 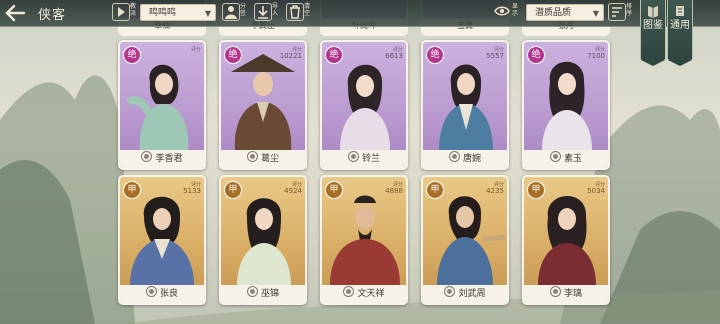 I want to click on hero-name: 葛尘, so click(x=269, y=159).